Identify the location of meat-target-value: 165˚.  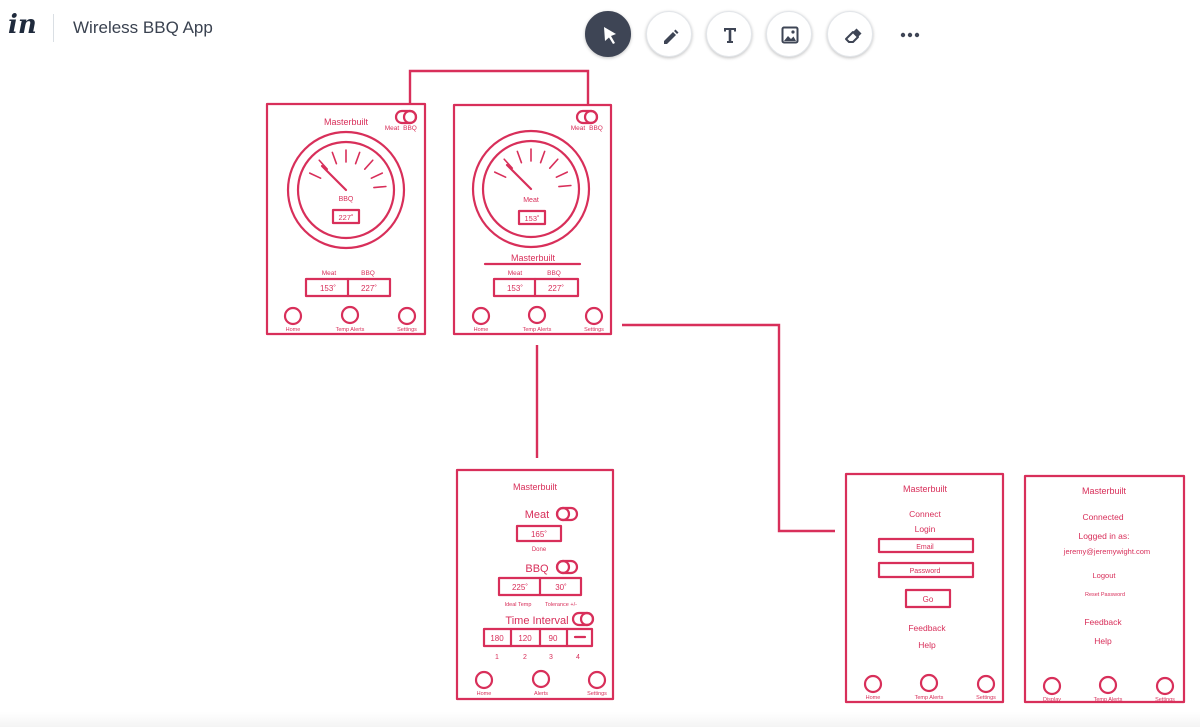
(539, 534).